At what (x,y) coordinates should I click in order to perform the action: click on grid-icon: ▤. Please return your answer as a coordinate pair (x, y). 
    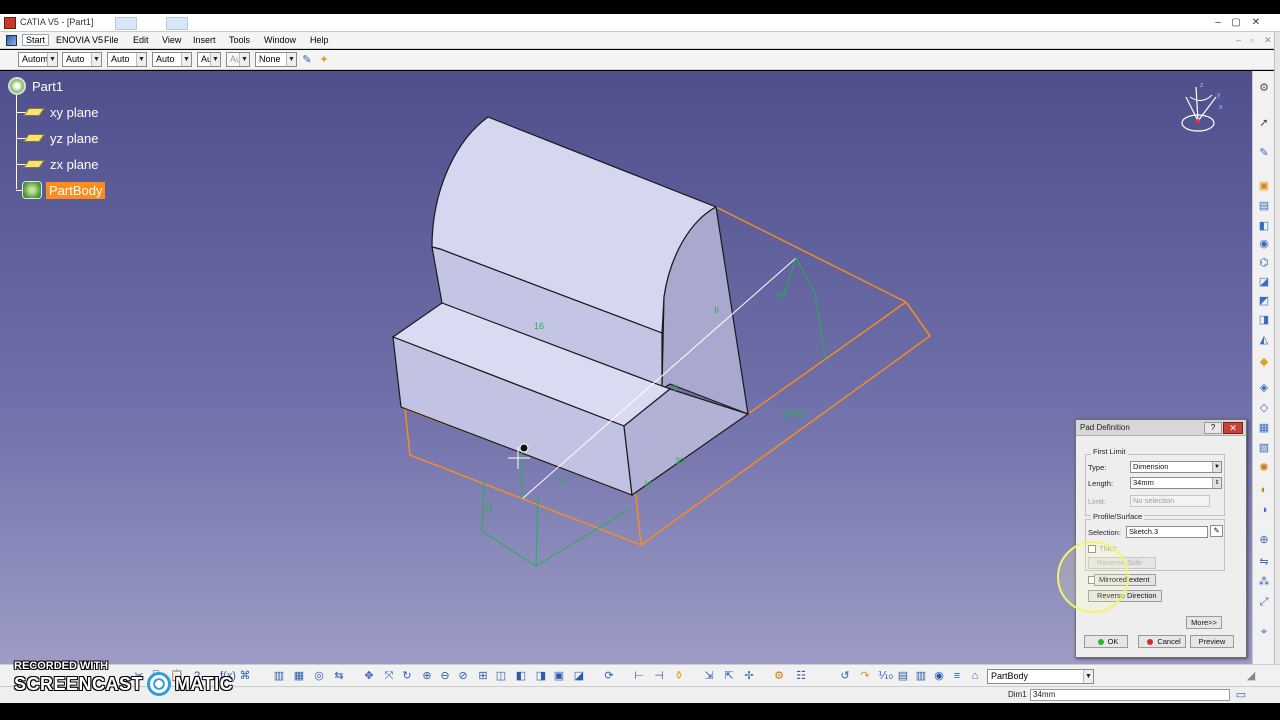
    Looking at the image, I should click on (903, 676).